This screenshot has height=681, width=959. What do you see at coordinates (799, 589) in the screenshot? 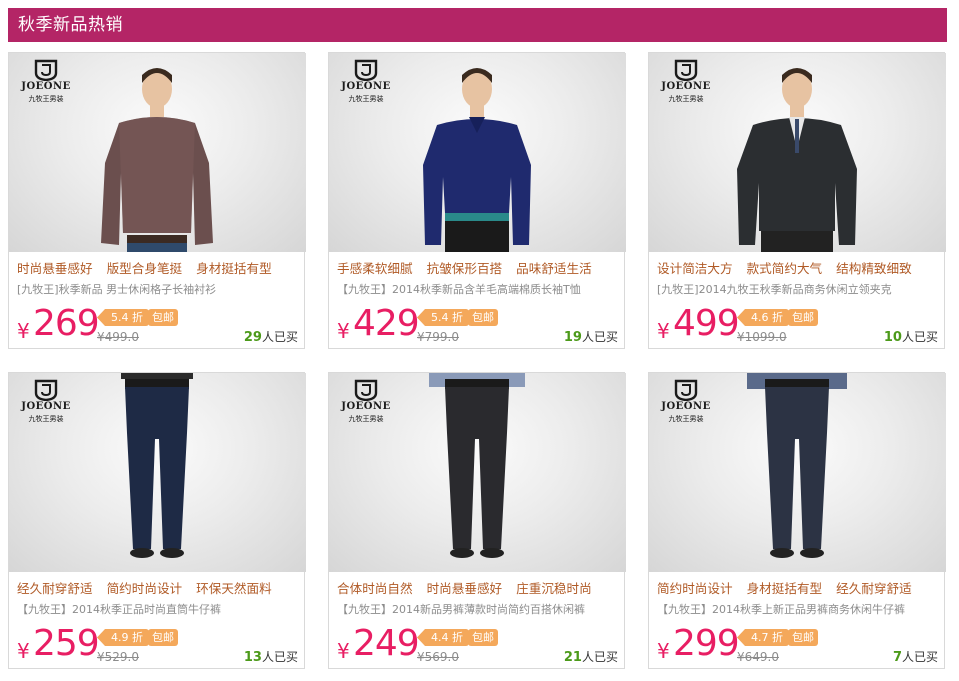
I see `feature-list: 简约时尚设计 身材挺括有型 经久耐穿舒适` at bounding box center [799, 589].